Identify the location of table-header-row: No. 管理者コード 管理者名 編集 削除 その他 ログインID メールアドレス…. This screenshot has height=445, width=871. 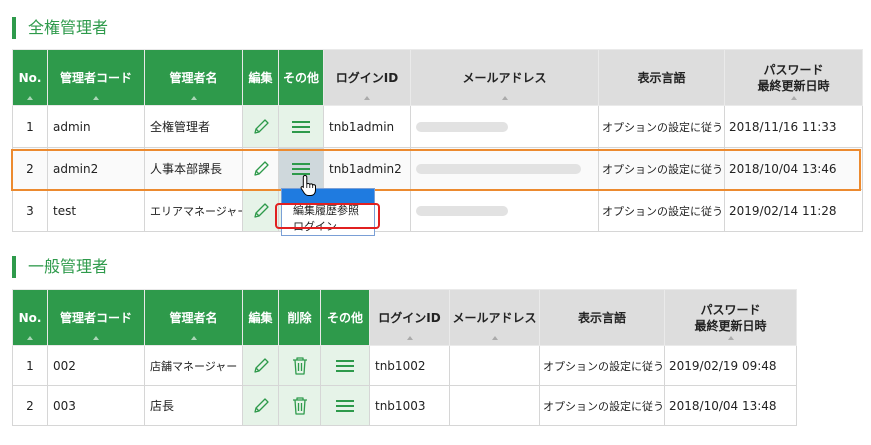
(404, 317).